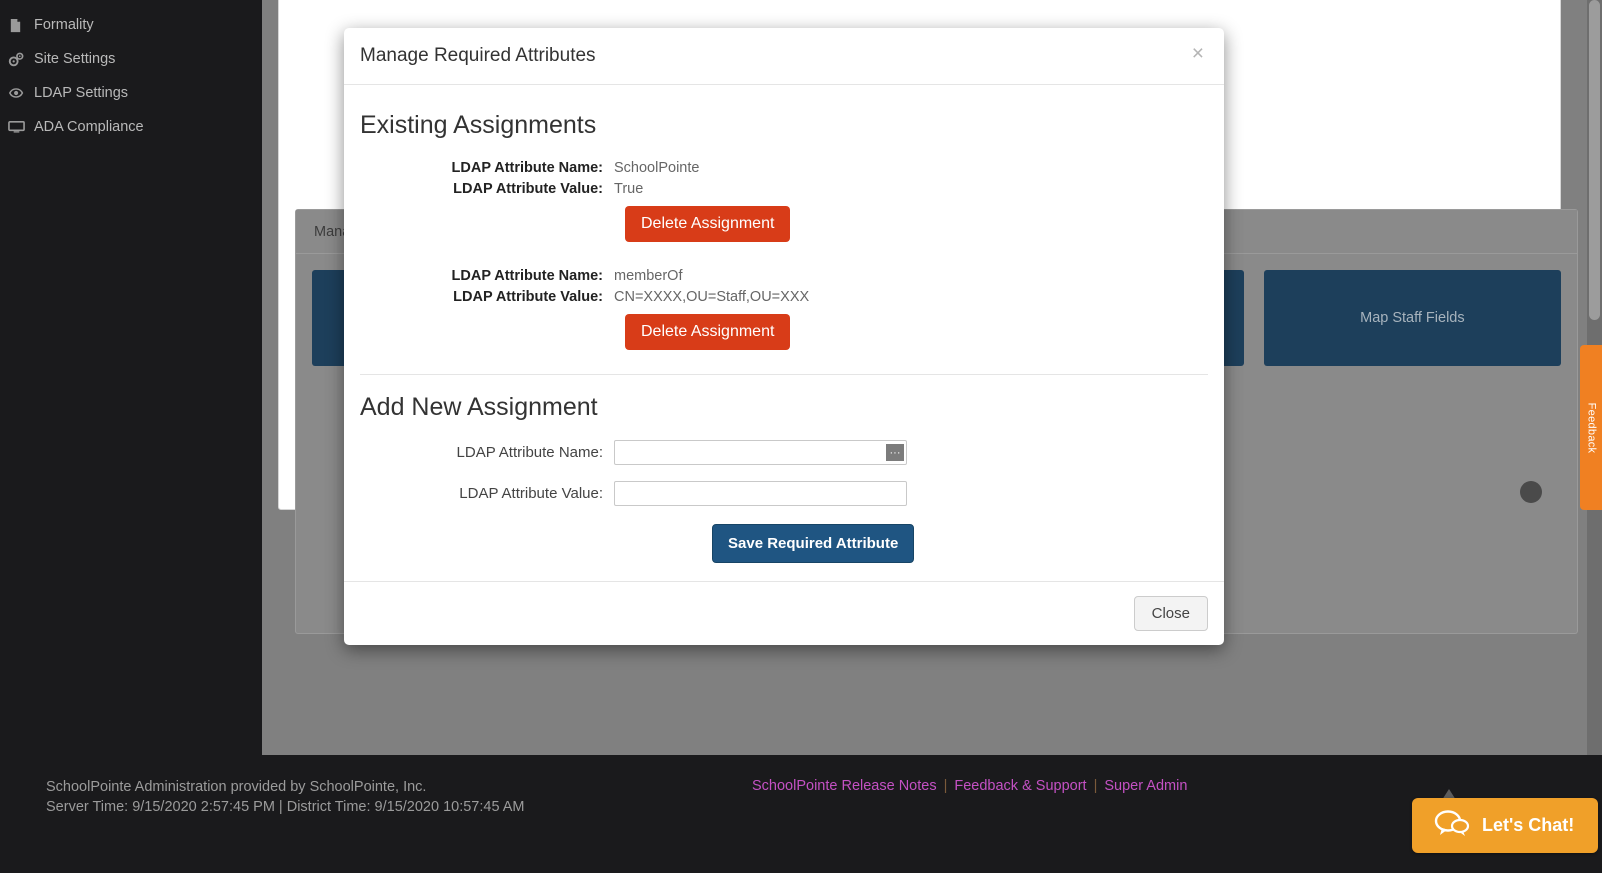 The height and width of the screenshot is (873, 1602). I want to click on sidebar-item-formality: Formality, so click(131, 25).